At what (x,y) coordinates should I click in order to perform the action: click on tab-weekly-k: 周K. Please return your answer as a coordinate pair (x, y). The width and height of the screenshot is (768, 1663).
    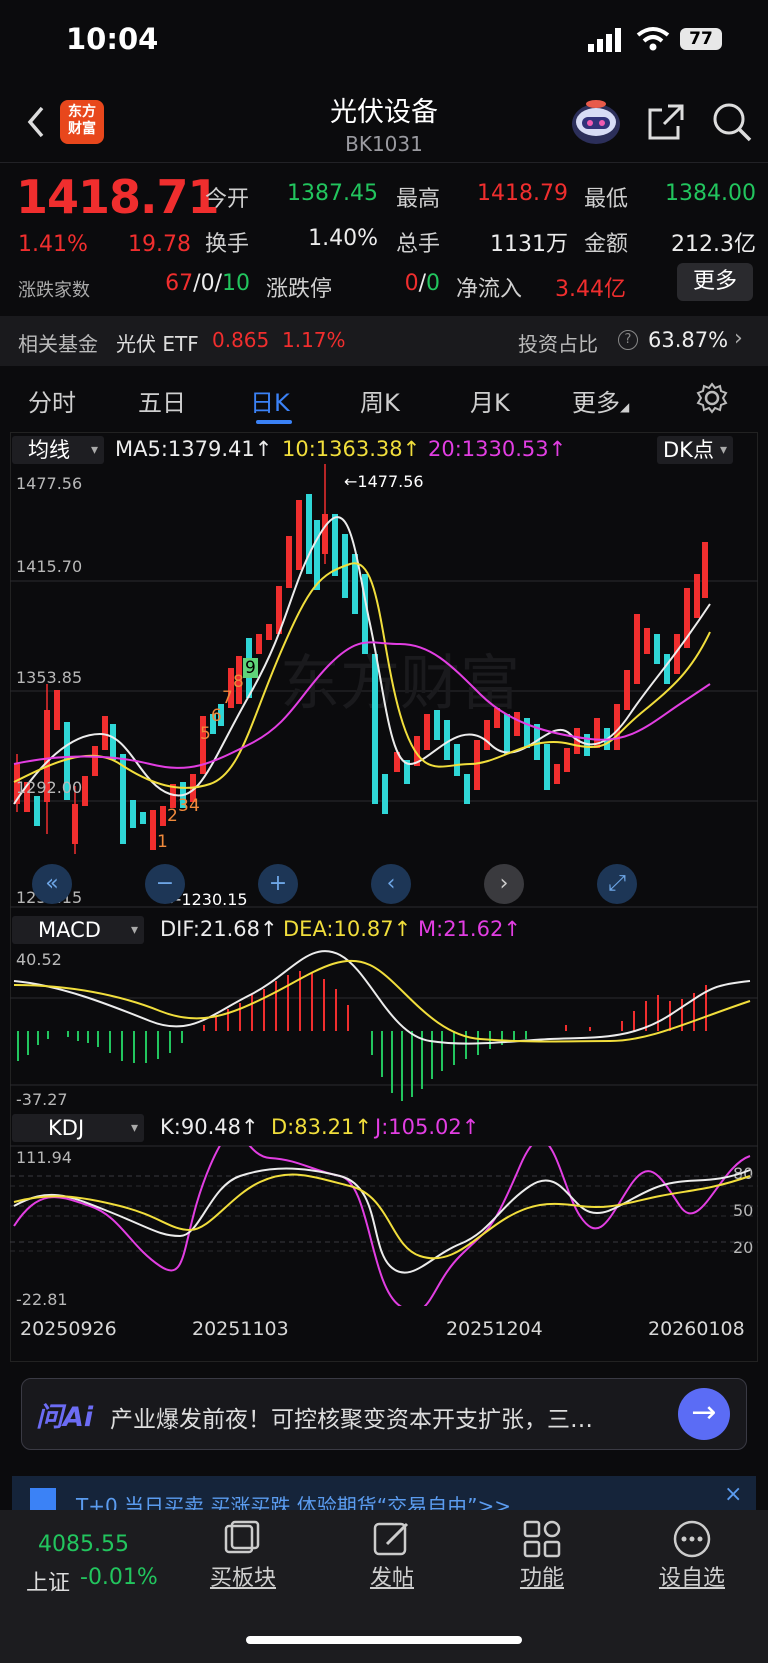
    Looking at the image, I should click on (380, 400).